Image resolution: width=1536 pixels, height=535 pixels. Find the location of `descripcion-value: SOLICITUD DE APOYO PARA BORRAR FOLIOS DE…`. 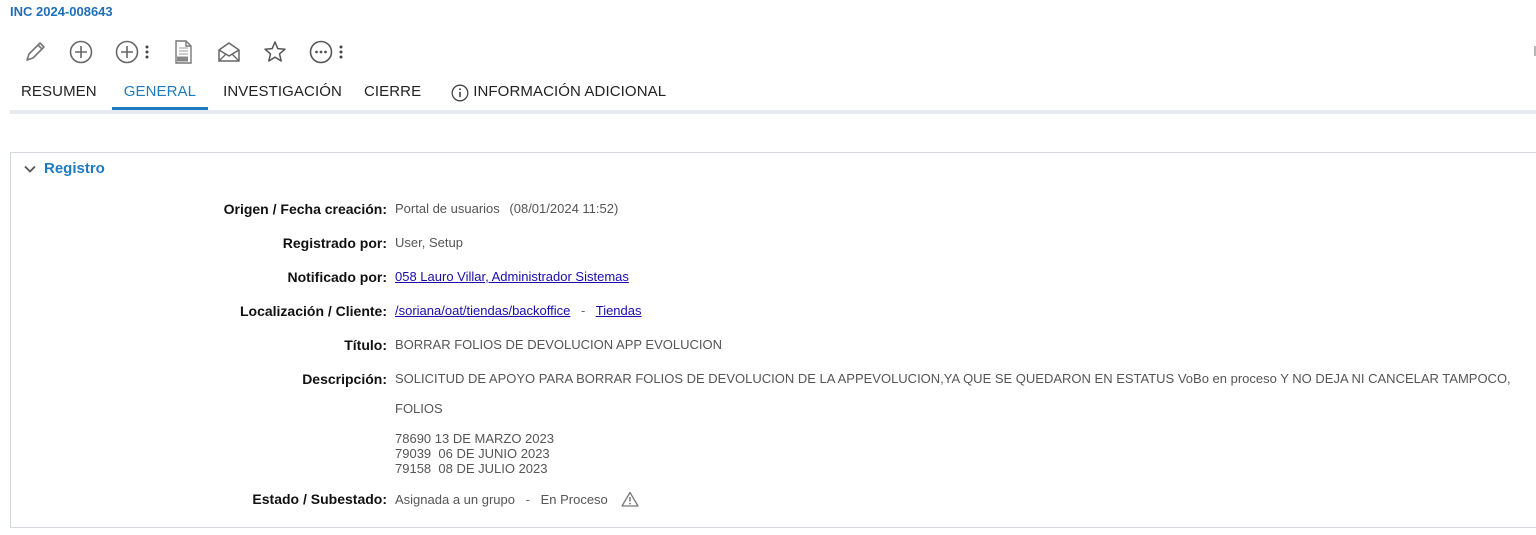

descripcion-value: SOLICITUD DE APOYO PARA BORRAR FOLIOS DE… is located at coordinates (953, 423).